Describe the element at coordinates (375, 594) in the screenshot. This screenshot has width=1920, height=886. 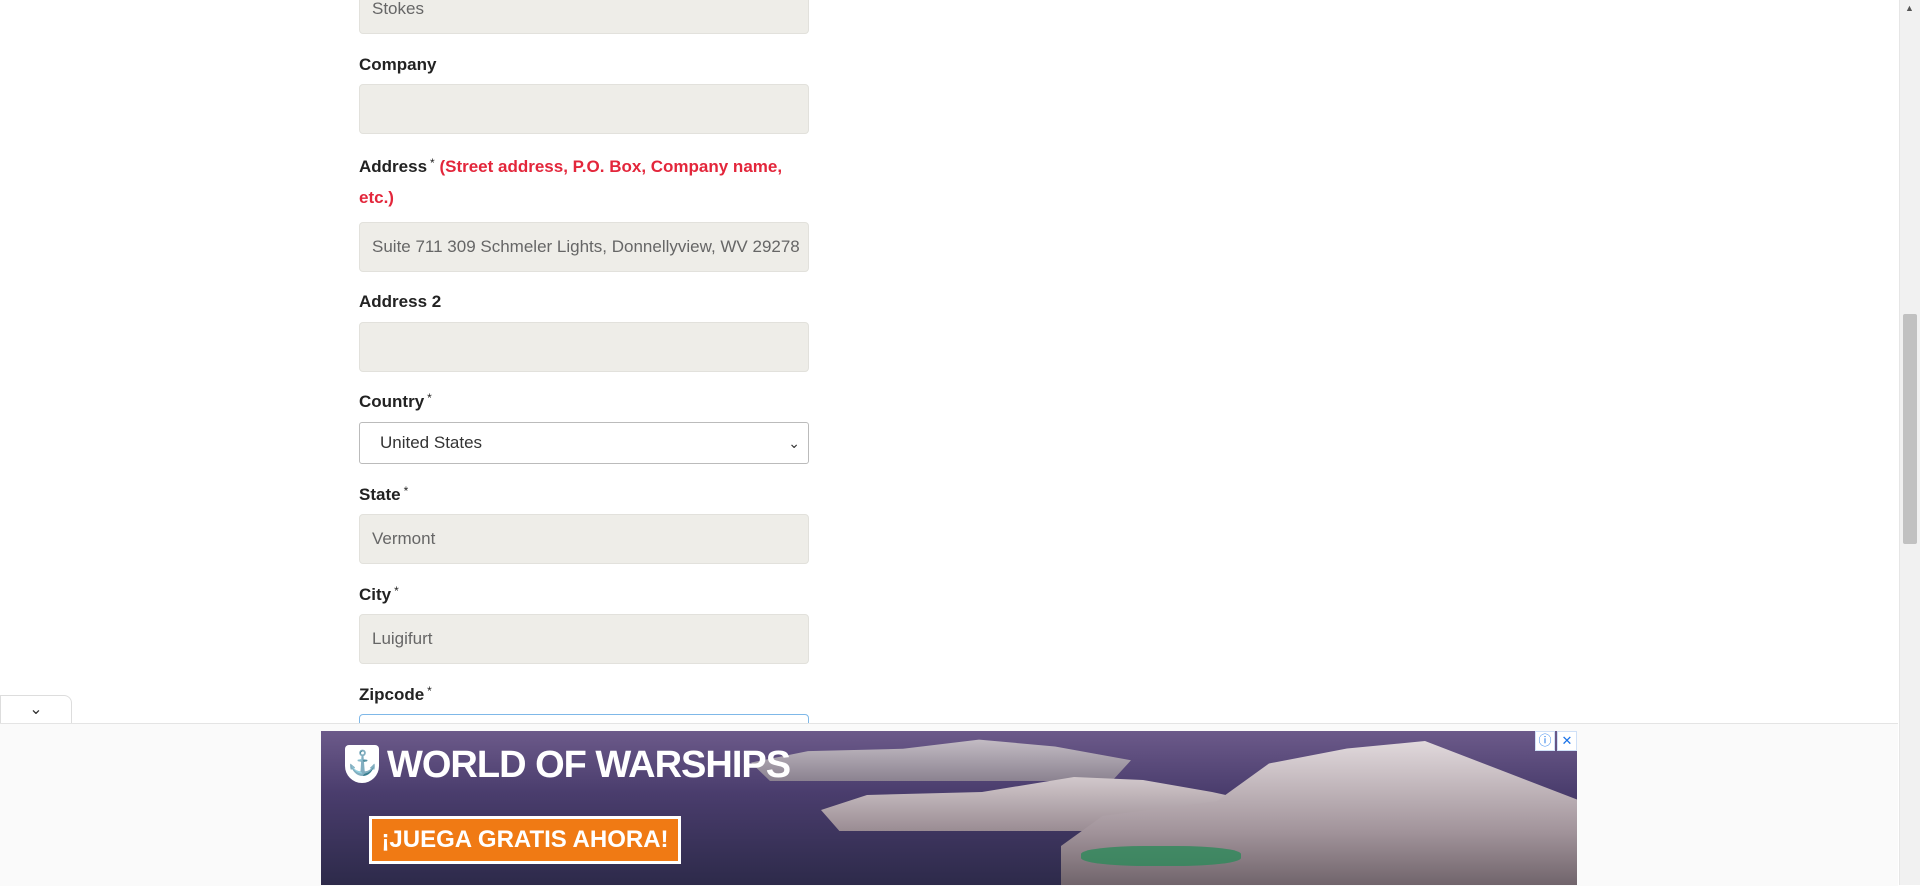
I see `city-label-text: City` at that location.